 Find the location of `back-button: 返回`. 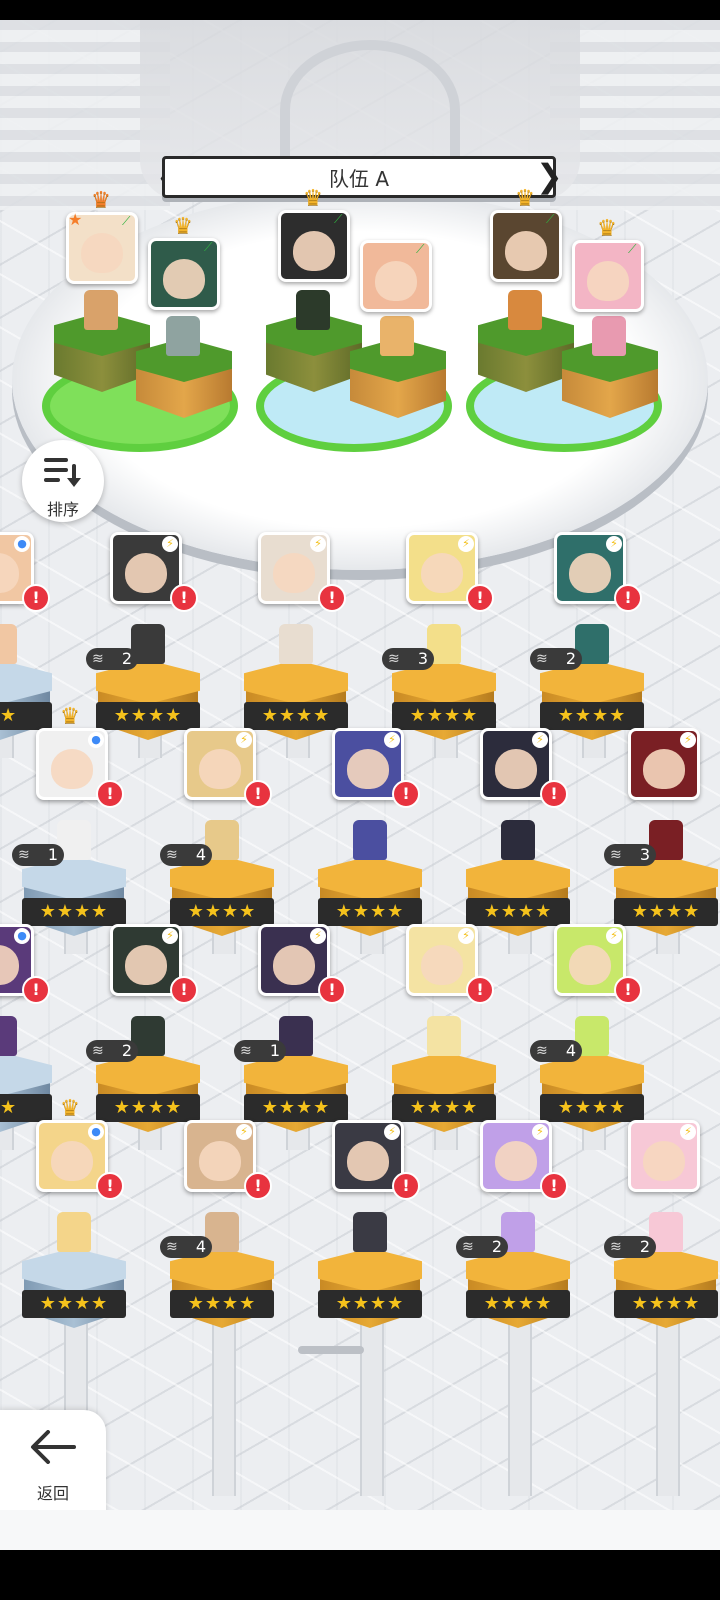

back-button: 返回 is located at coordinates (53, 1463).